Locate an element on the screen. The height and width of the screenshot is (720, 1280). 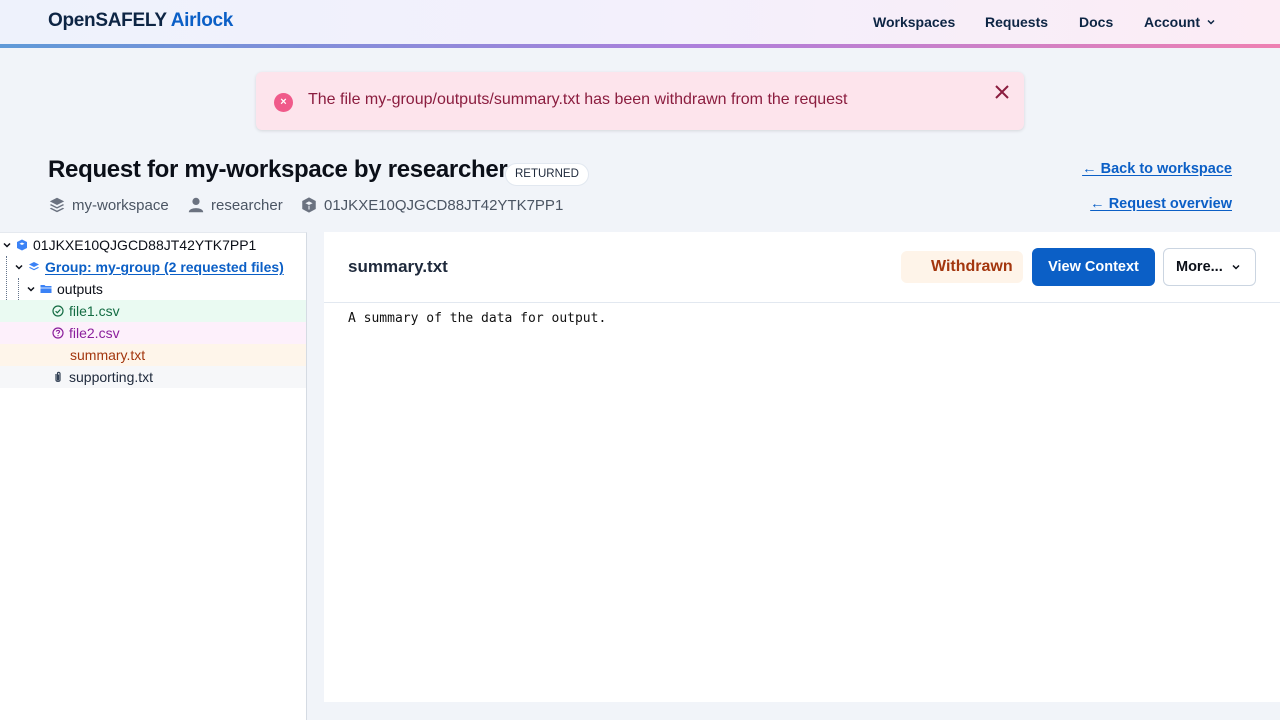
nav-requests: Requests is located at coordinates (1016, 22).